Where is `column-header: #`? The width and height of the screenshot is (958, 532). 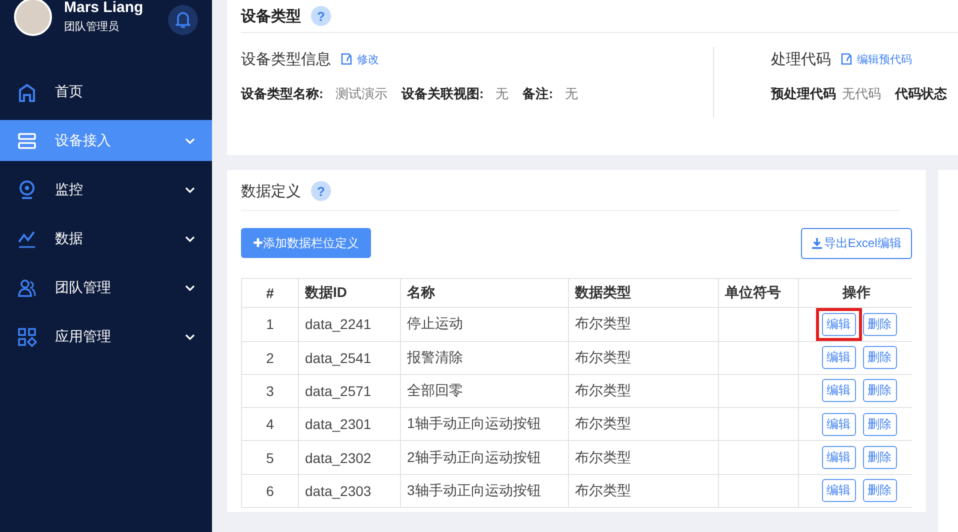
column-header: # is located at coordinates (270, 293).